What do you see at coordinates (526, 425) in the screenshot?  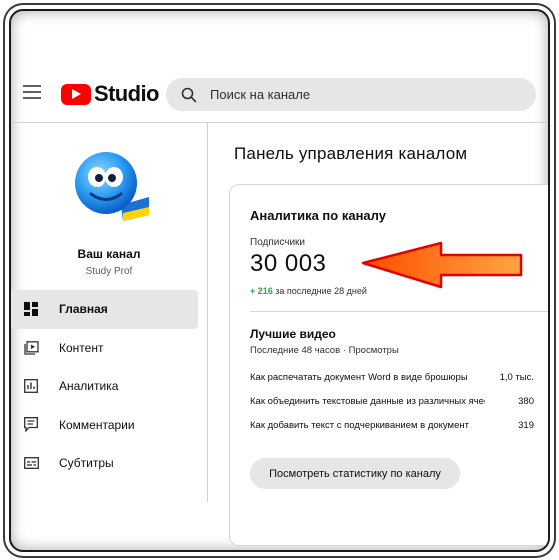 I see `video-views: 319` at bounding box center [526, 425].